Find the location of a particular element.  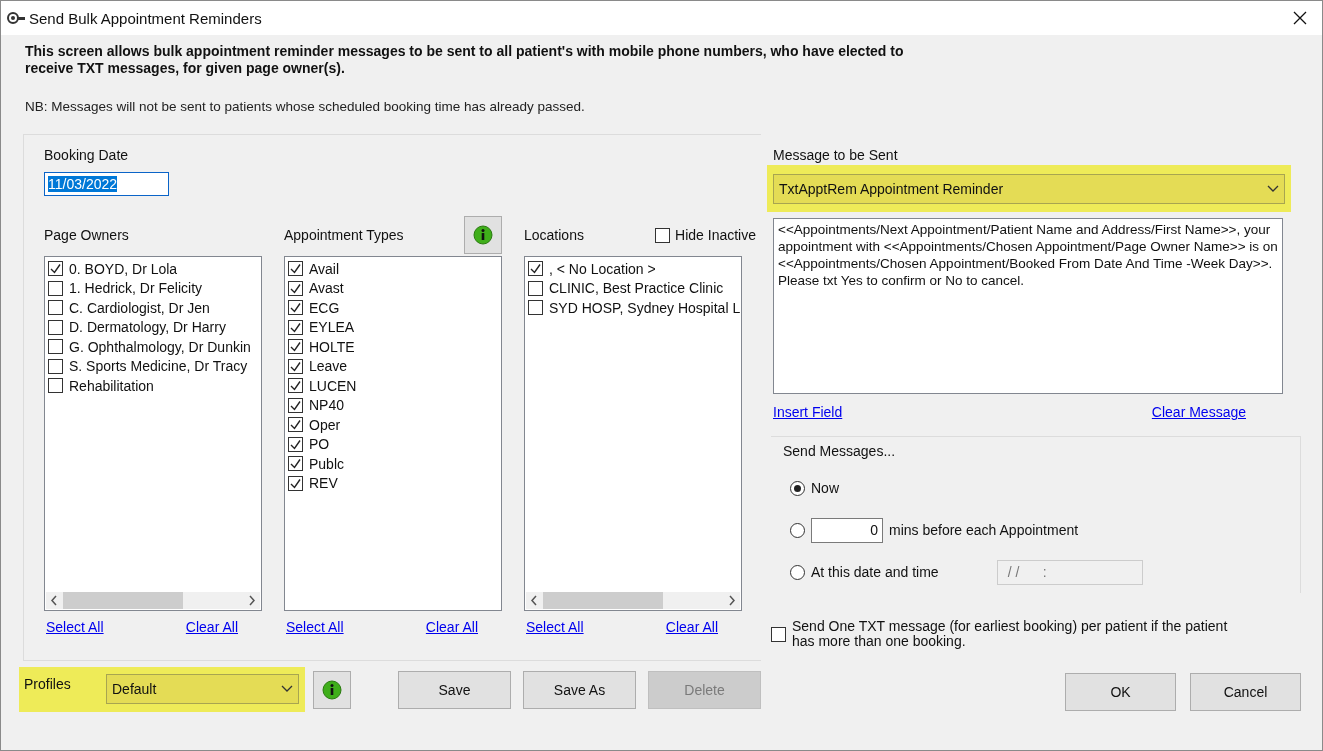

list-item: 1. Hedrick, Dr Felicity is located at coordinates (136, 288).